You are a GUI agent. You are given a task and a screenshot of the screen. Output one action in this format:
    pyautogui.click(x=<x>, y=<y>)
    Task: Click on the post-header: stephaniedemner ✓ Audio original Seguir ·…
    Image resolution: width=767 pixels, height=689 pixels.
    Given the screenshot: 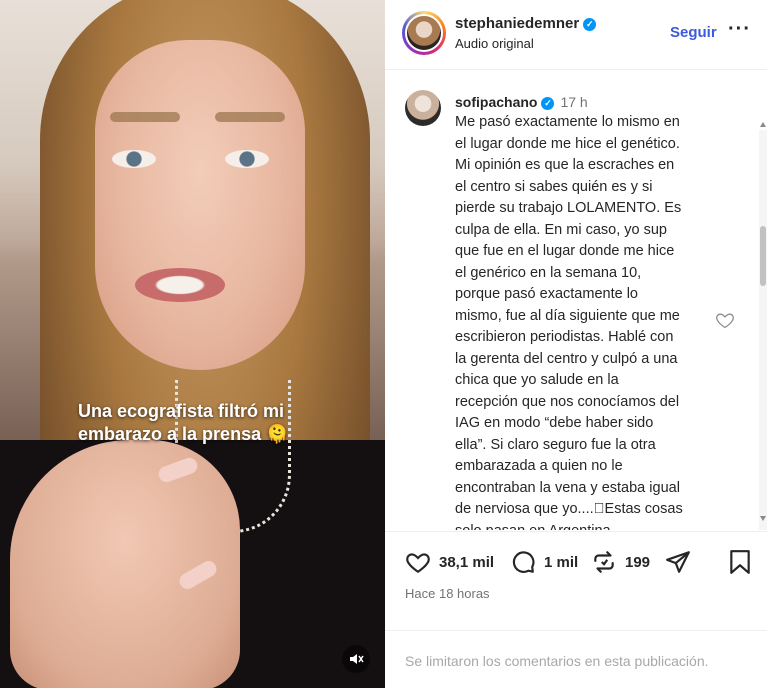 What is the action you would take?
    pyautogui.click(x=576, y=35)
    